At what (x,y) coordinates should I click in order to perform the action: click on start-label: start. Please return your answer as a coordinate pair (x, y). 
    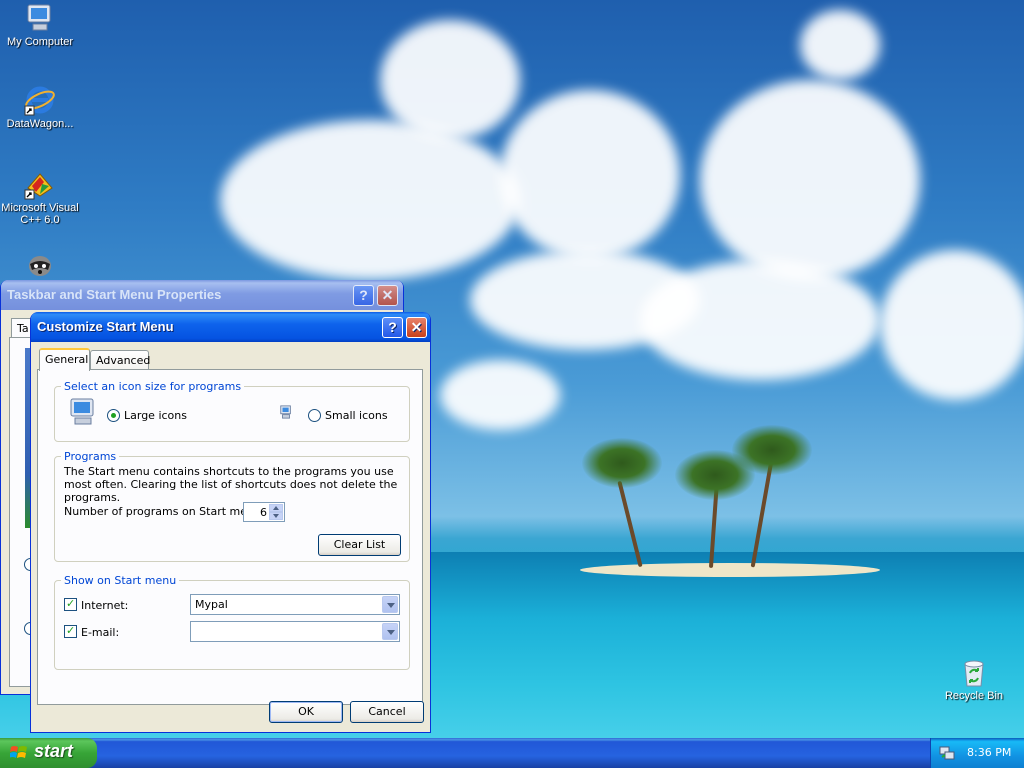
    Looking at the image, I should click on (54, 751).